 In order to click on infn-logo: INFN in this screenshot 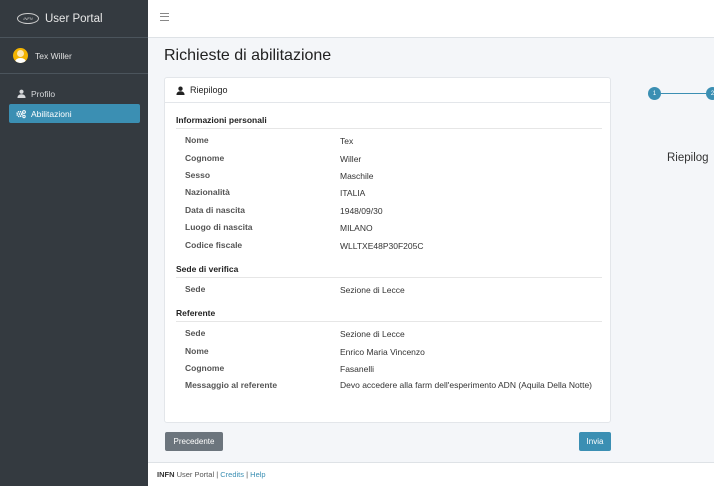, I will do `click(28, 18)`.